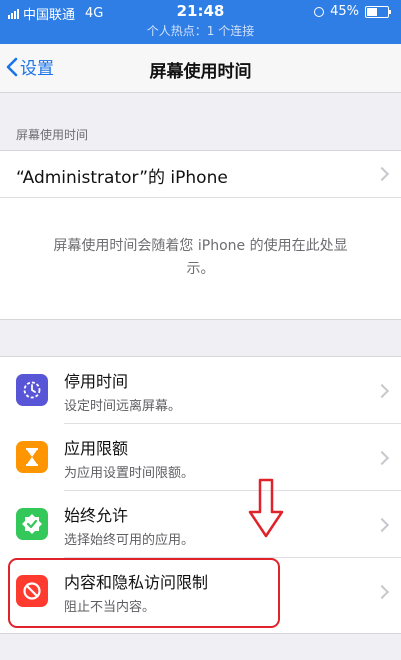 Image resolution: width=401 pixels, height=660 pixels. Describe the element at coordinates (344, 11) in the screenshot. I see `battery-percent: 45%` at that location.